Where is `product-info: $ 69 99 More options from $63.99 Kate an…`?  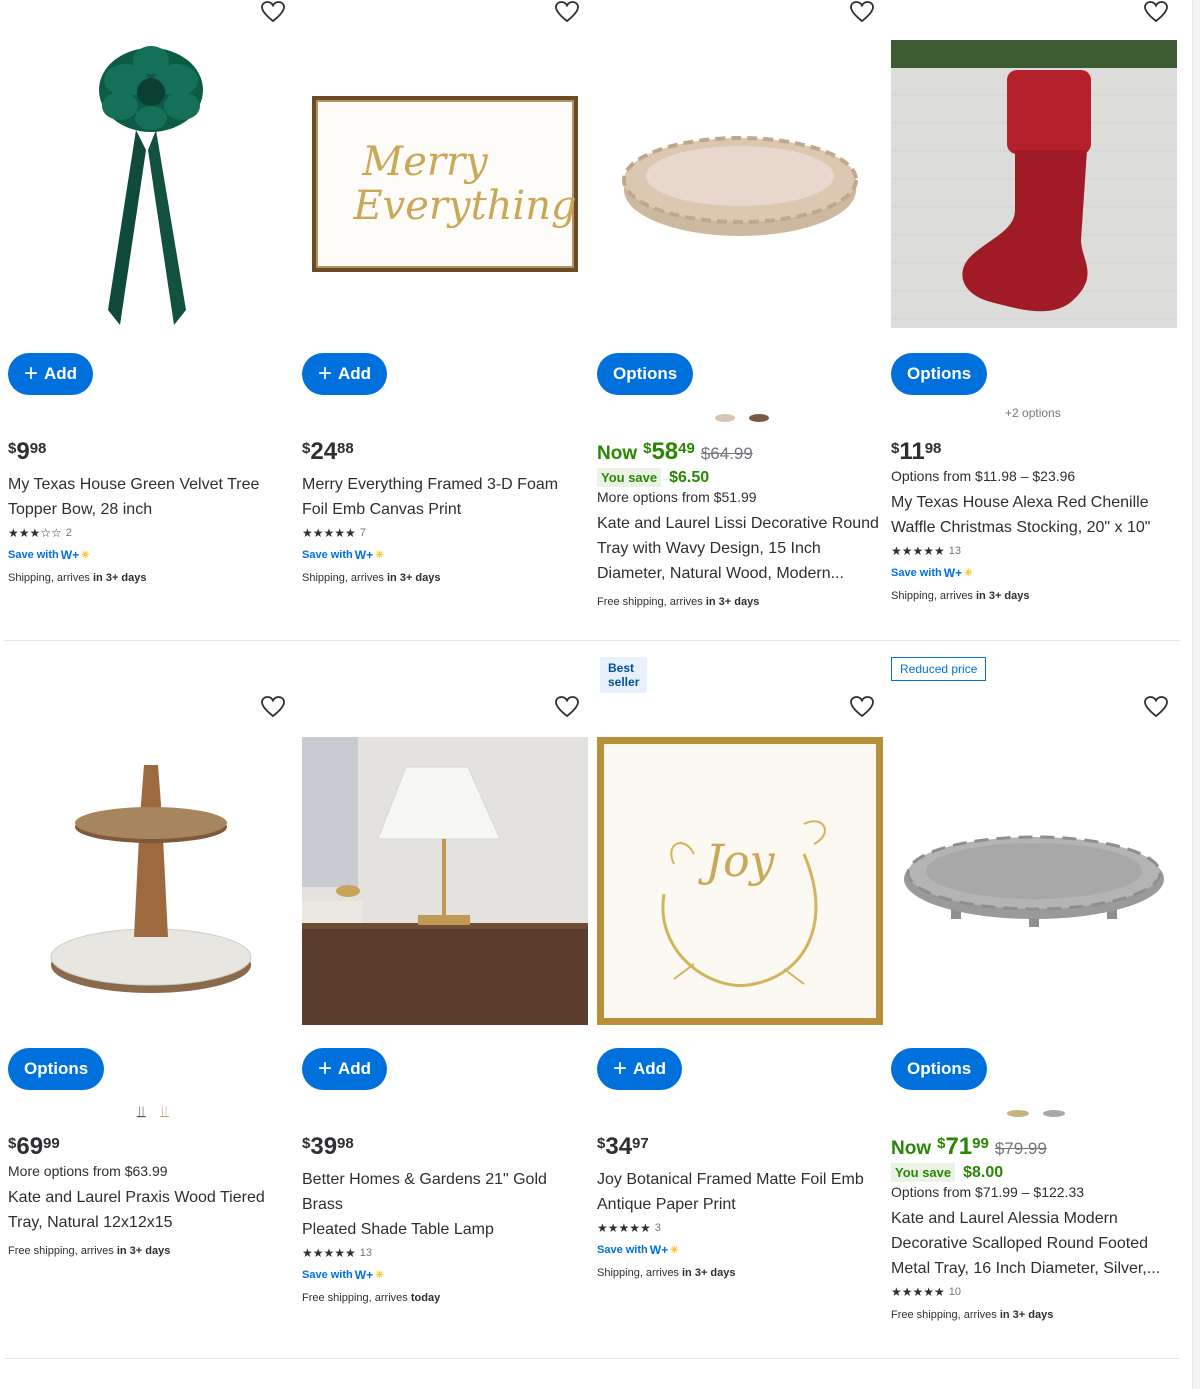 product-info: $ 69 99 More options from $63.99 Kate an… is located at coordinates (153, 1195).